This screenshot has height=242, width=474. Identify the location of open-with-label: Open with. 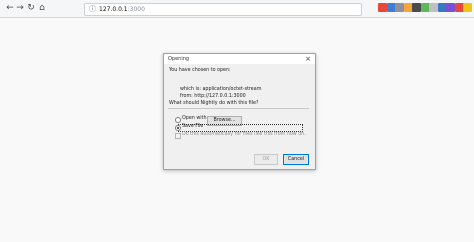
(194, 119).